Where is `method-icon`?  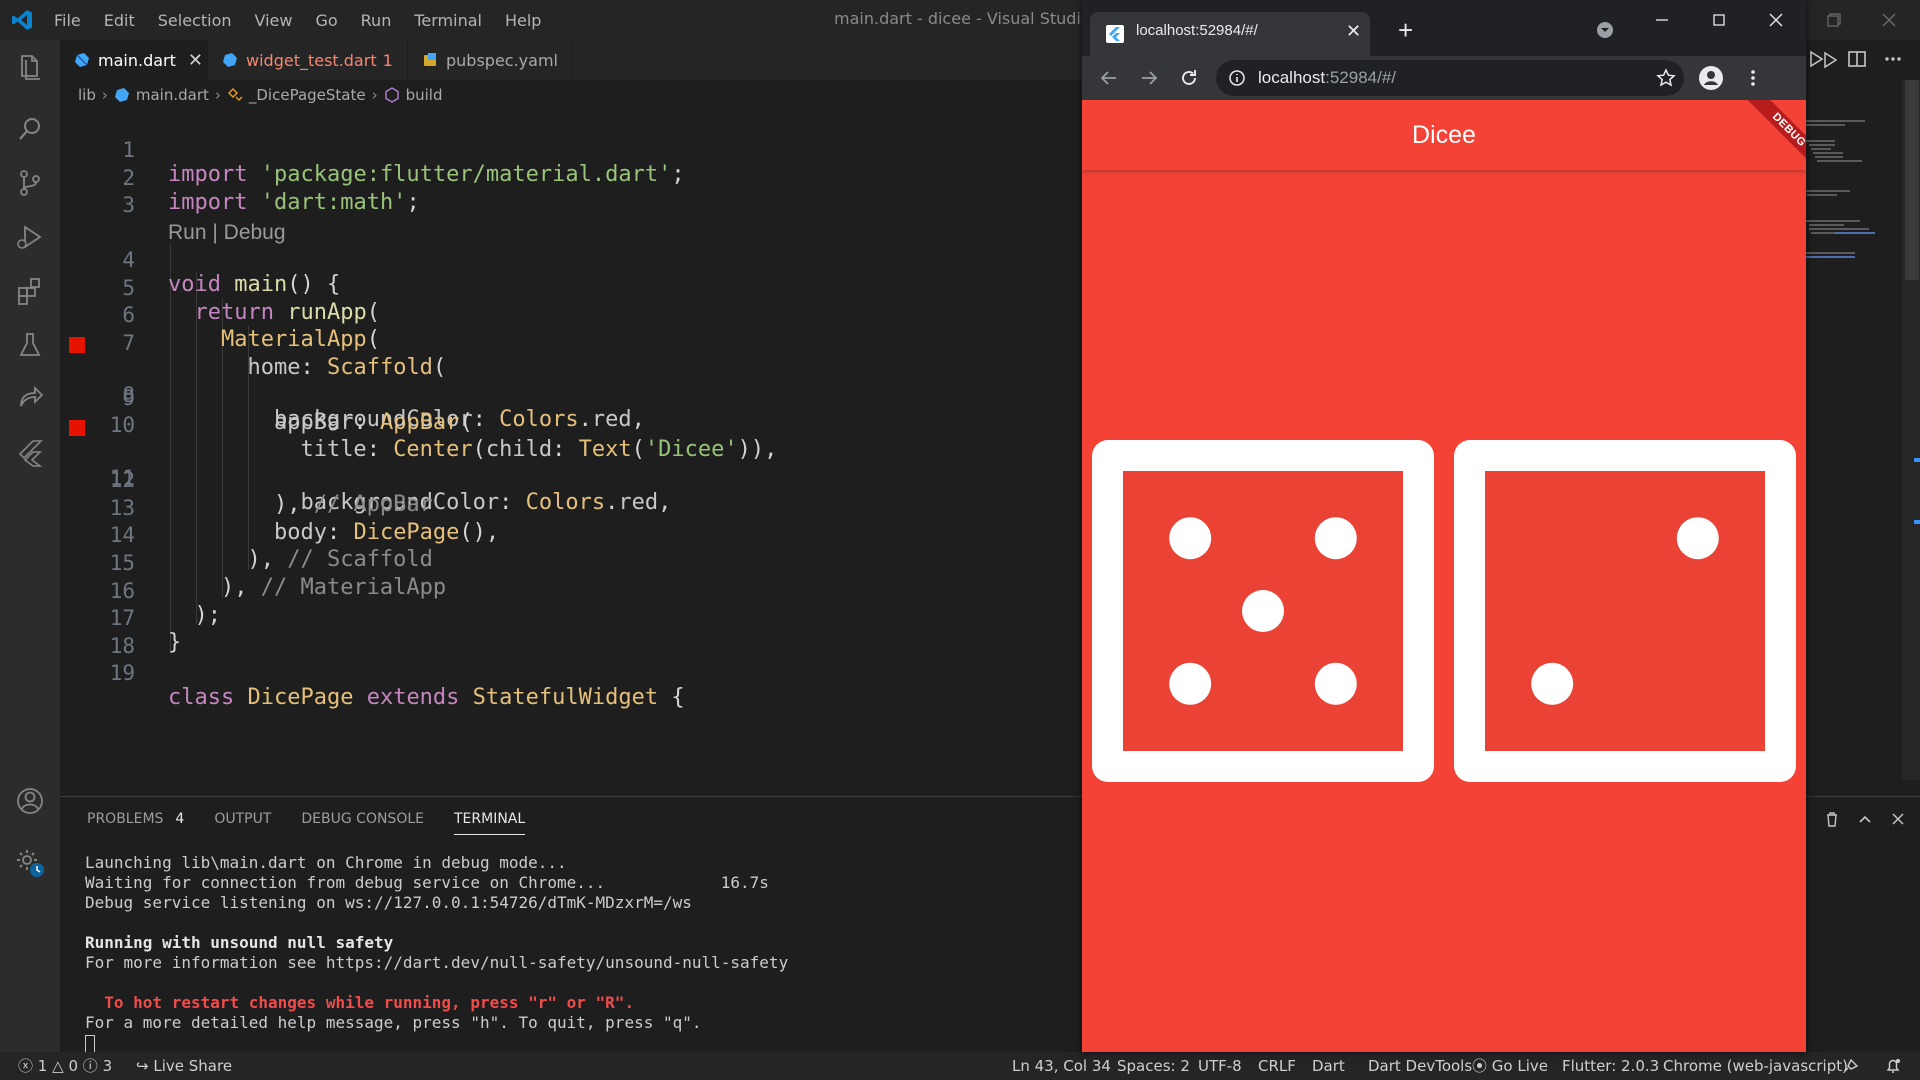 method-icon is located at coordinates (391, 95).